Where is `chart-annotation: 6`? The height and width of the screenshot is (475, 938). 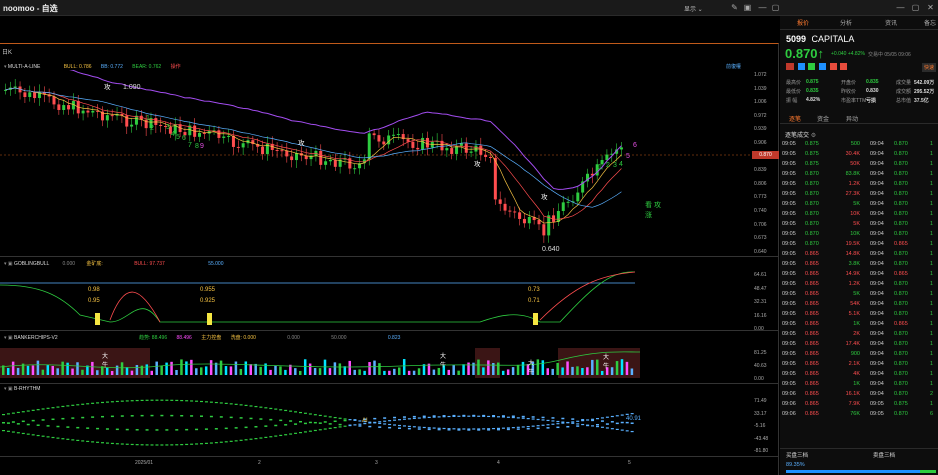
chart-annotation: 6 is located at coordinates (184, 138).